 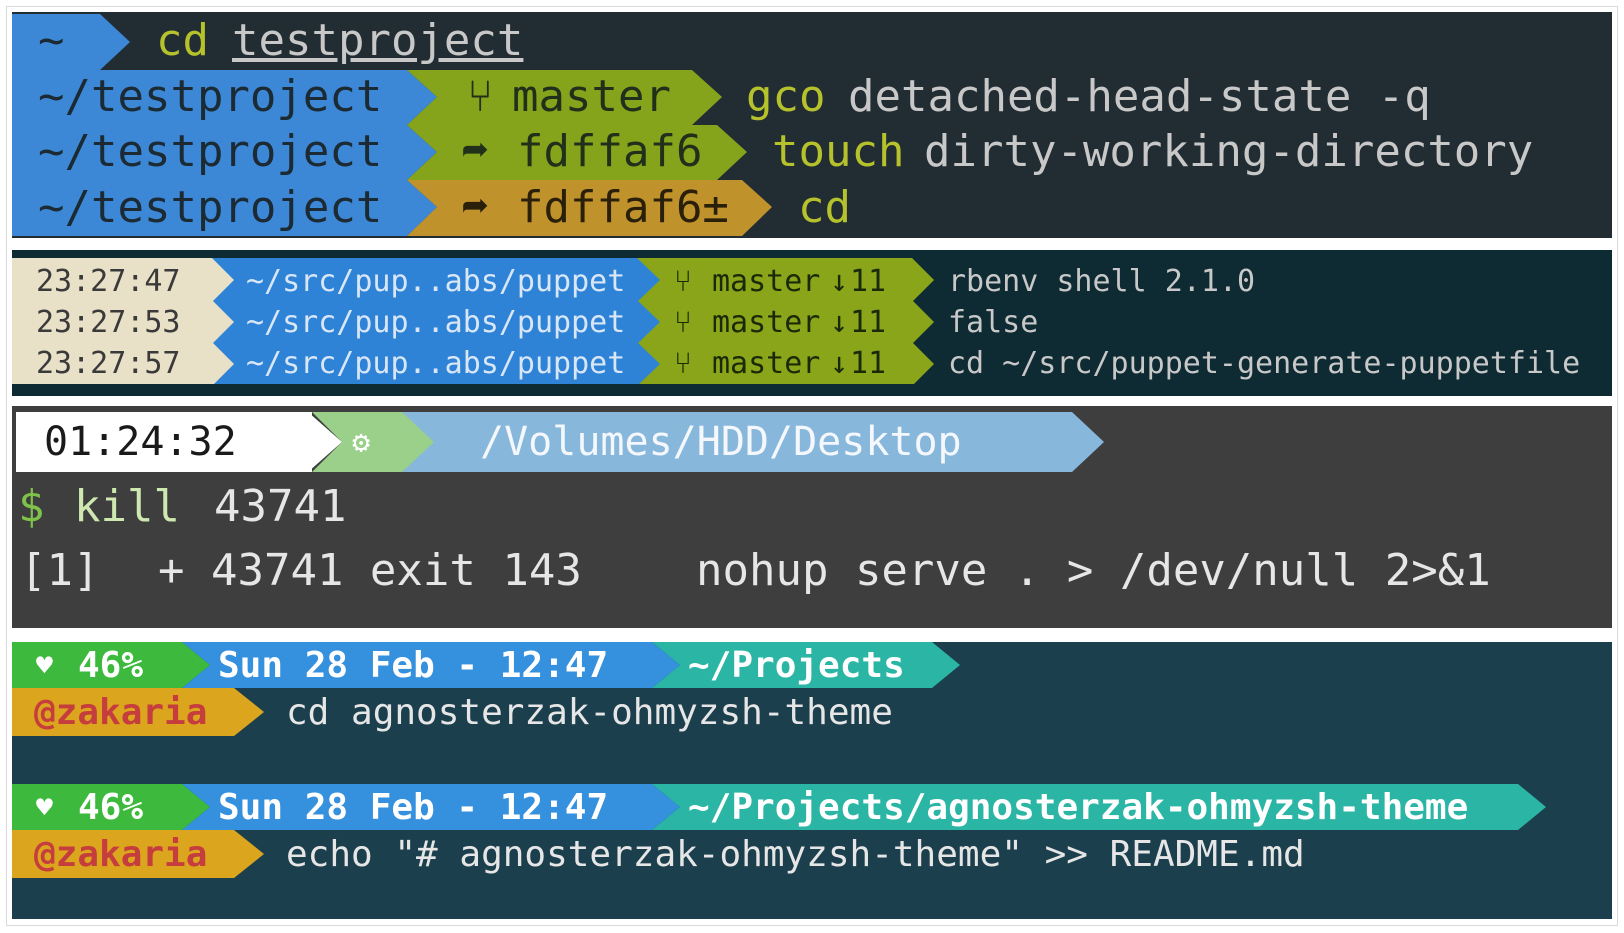 What do you see at coordinates (1264, 363) in the screenshot?
I see `command-text: cd ~/src/puppet-generate-puppetfile` at bounding box center [1264, 363].